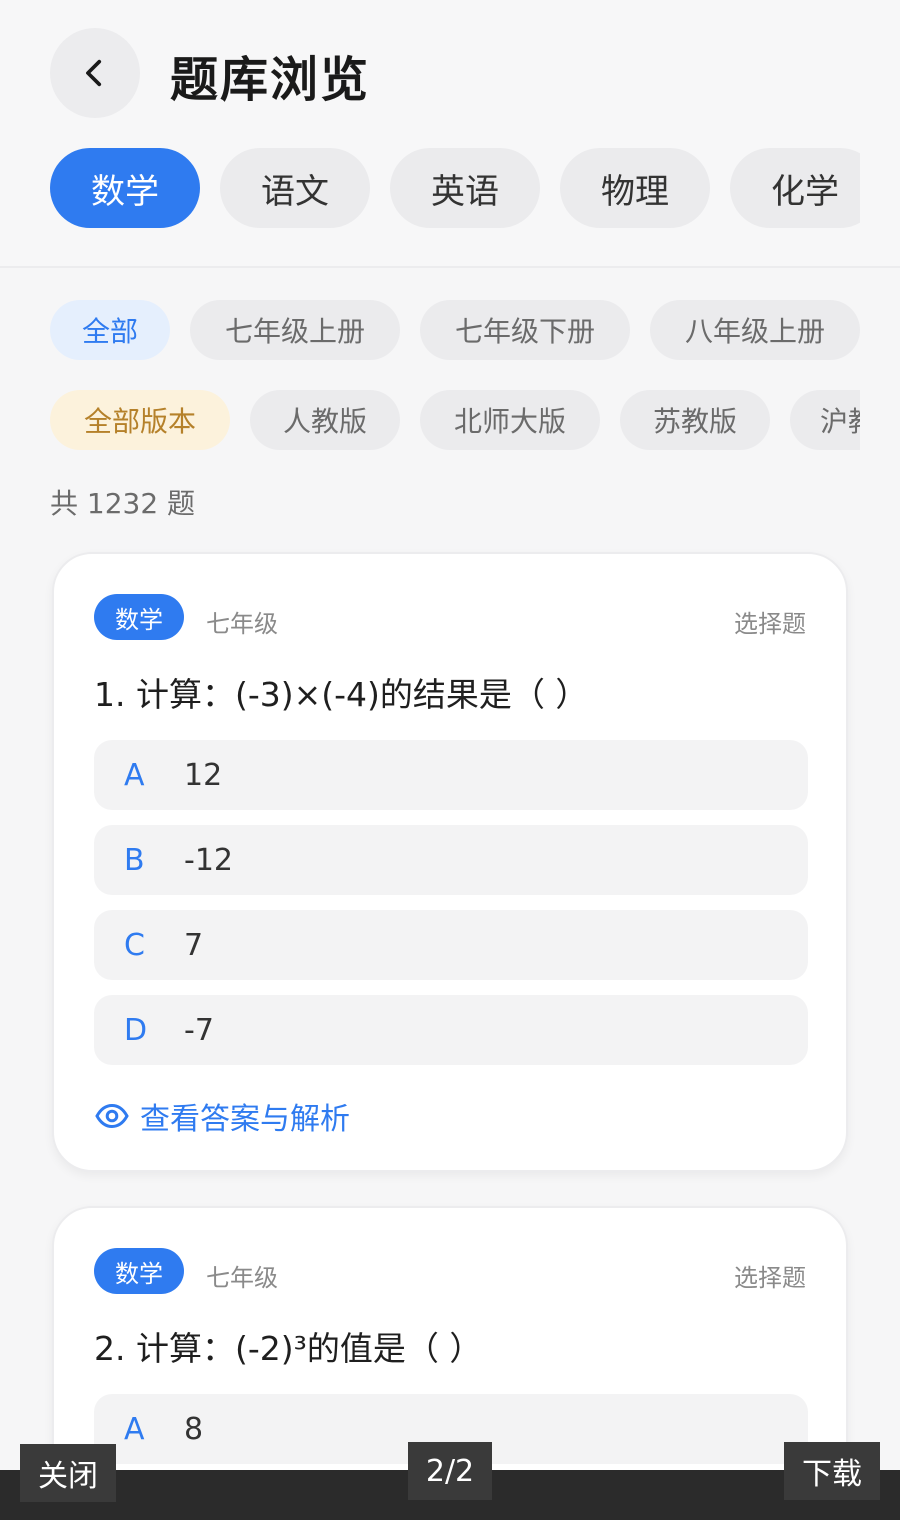 Image resolution: width=900 pixels, height=1520 pixels. Describe the element at coordinates (112, 1116) in the screenshot. I see `eye-icon` at that location.